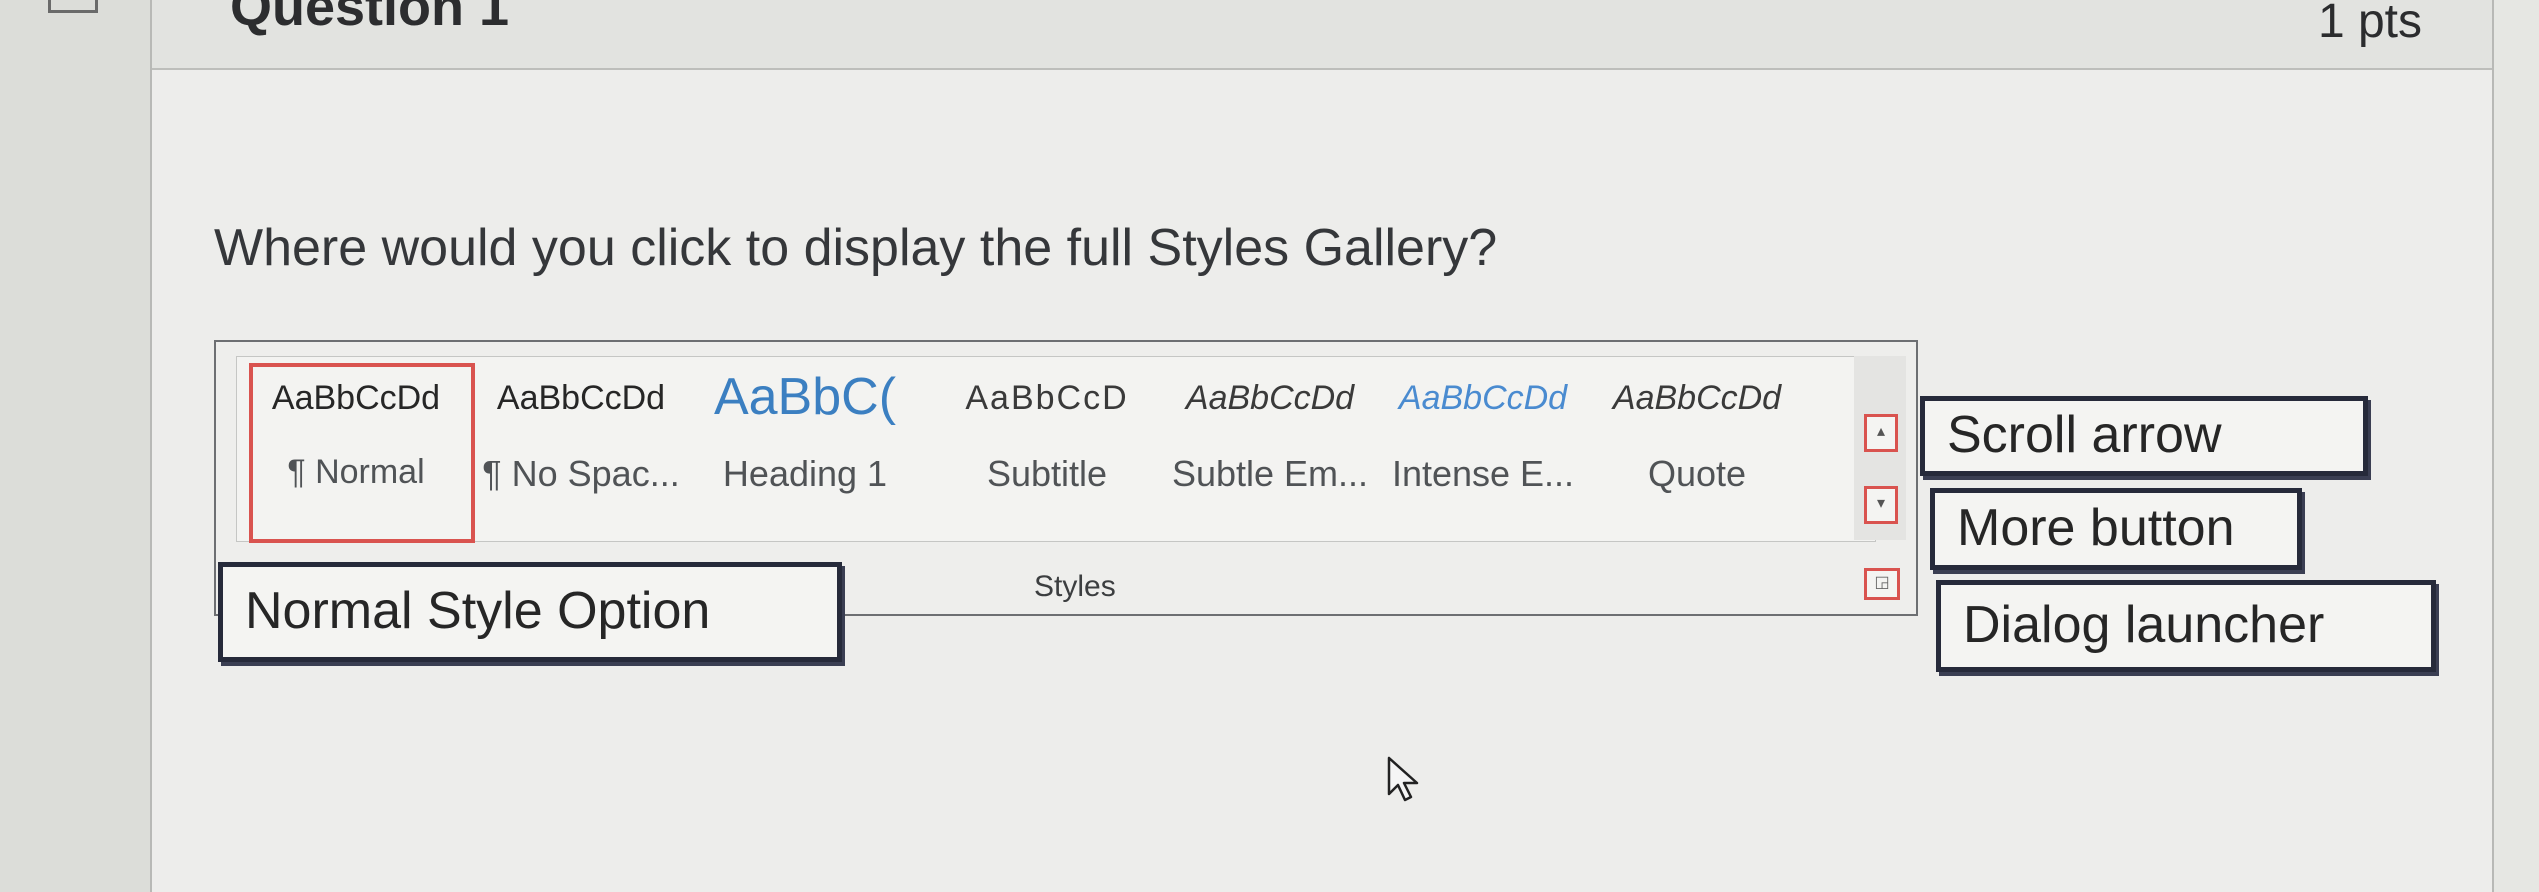 The image size is (2539, 892). What do you see at coordinates (75, 446) in the screenshot?
I see `left-margin-strip` at bounding box center [75, 446].